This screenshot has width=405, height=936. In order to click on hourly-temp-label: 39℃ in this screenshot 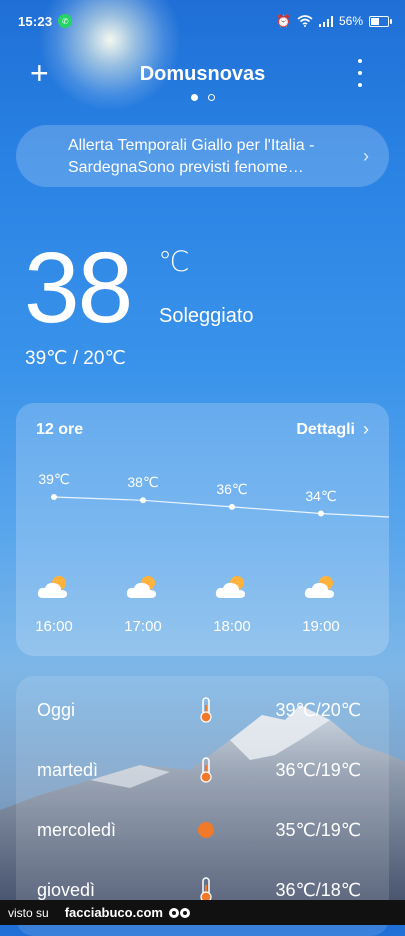, I will do `click(54, 479)`.